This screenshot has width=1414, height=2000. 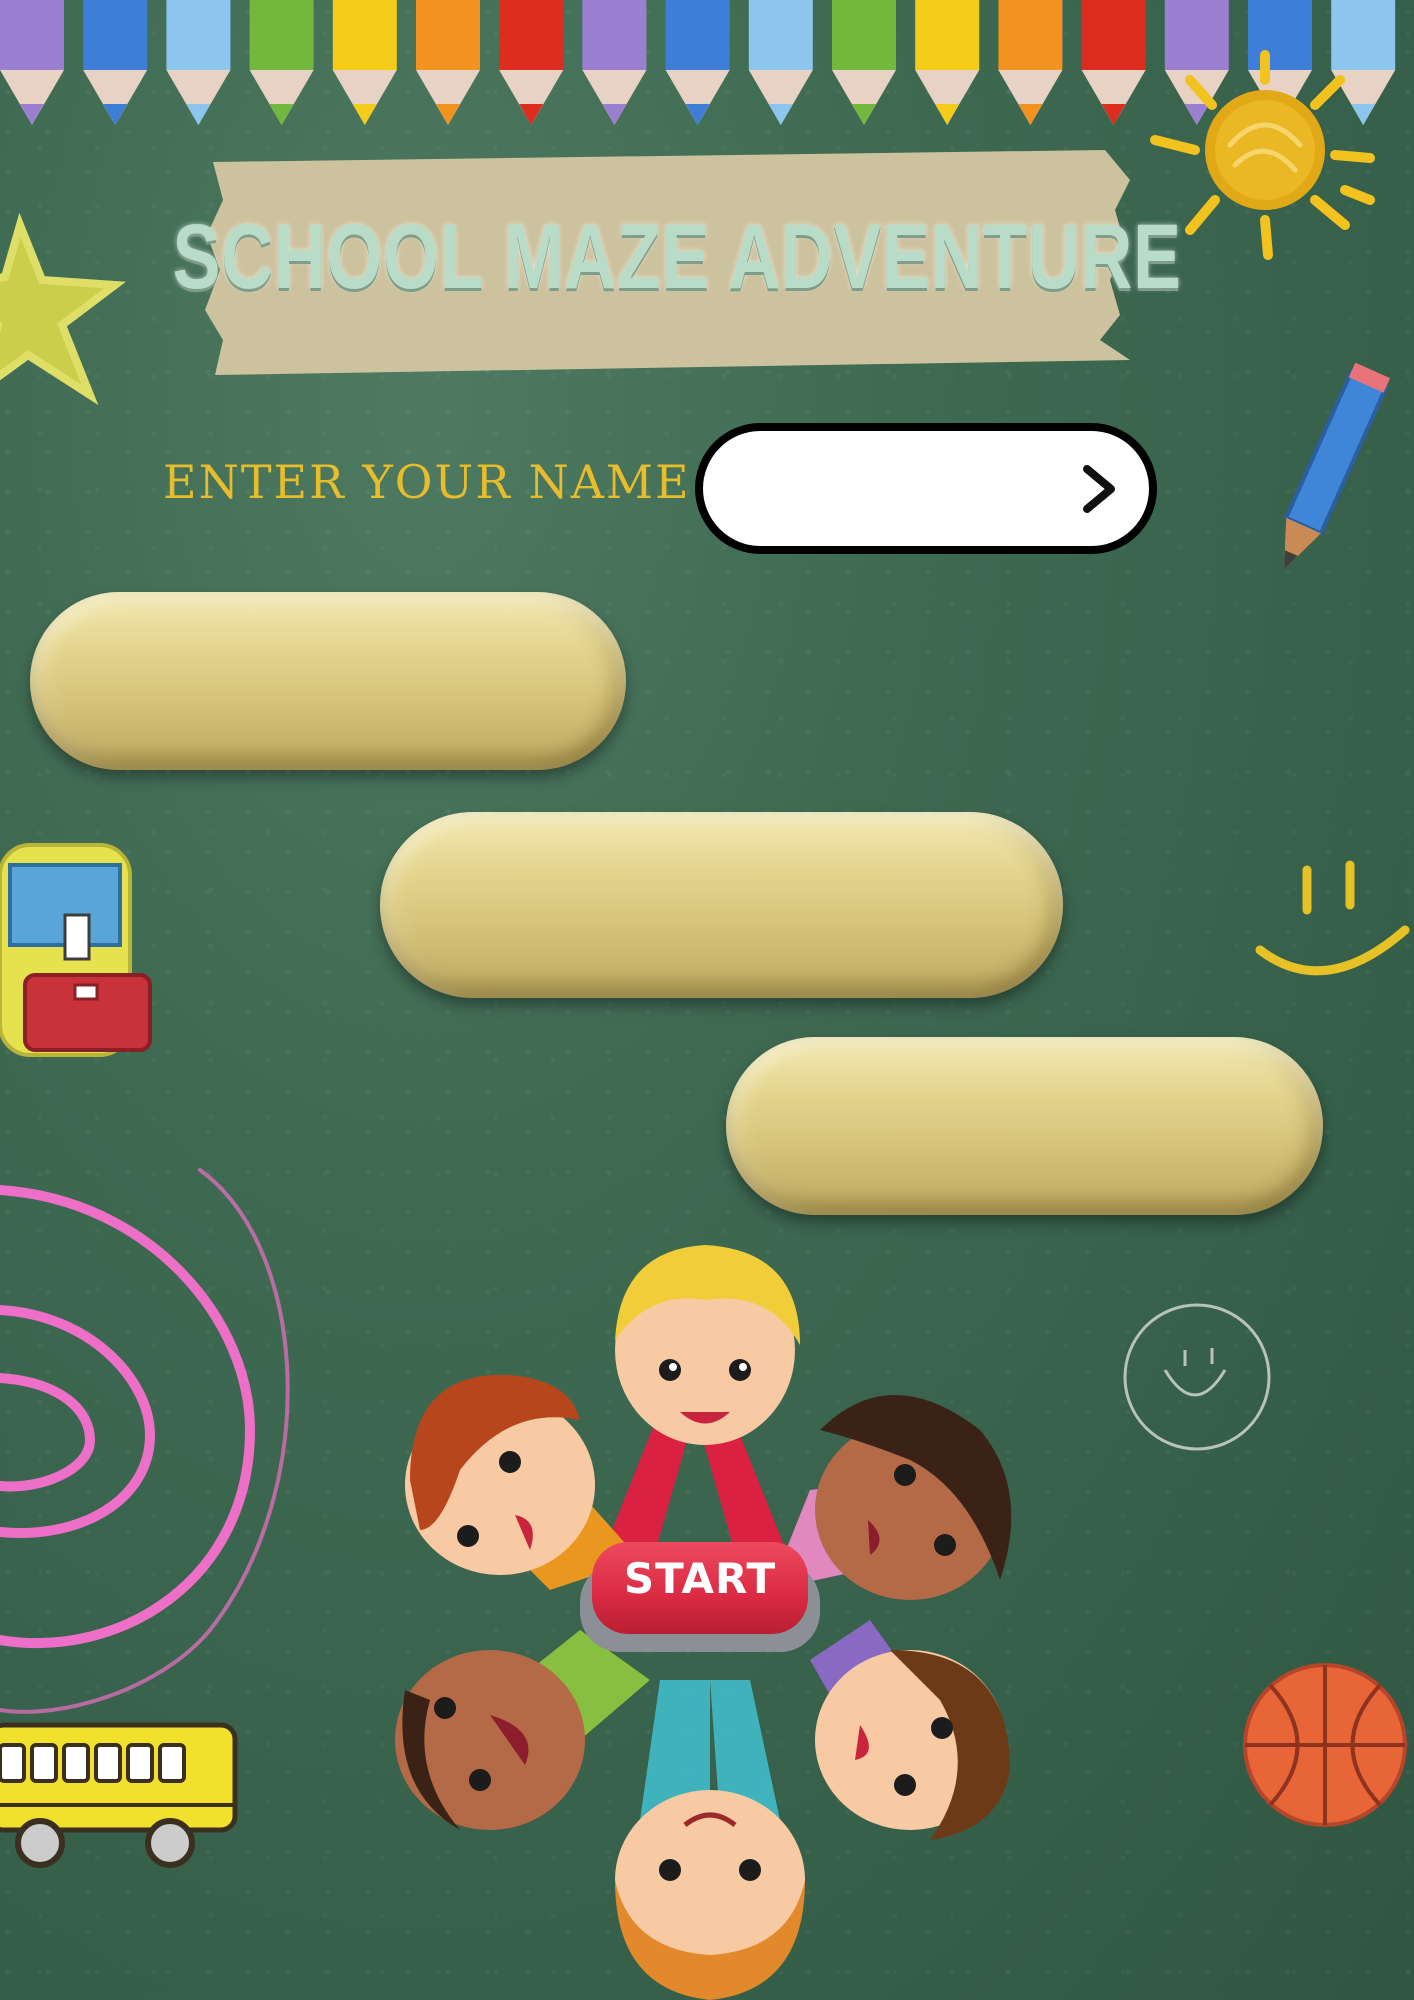 What do you see at coordinates (63, 309) in the screenshot?
I see `star-icon` at bounding box center [63, 309].